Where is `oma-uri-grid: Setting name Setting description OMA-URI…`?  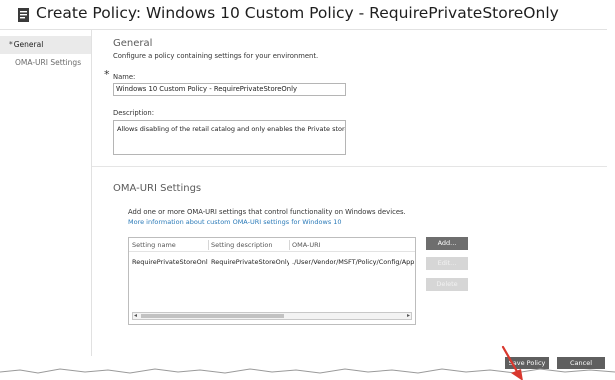 oma-uri-grid: Setting name Setting description OMA-URI… is located at coordinates (272, 281).